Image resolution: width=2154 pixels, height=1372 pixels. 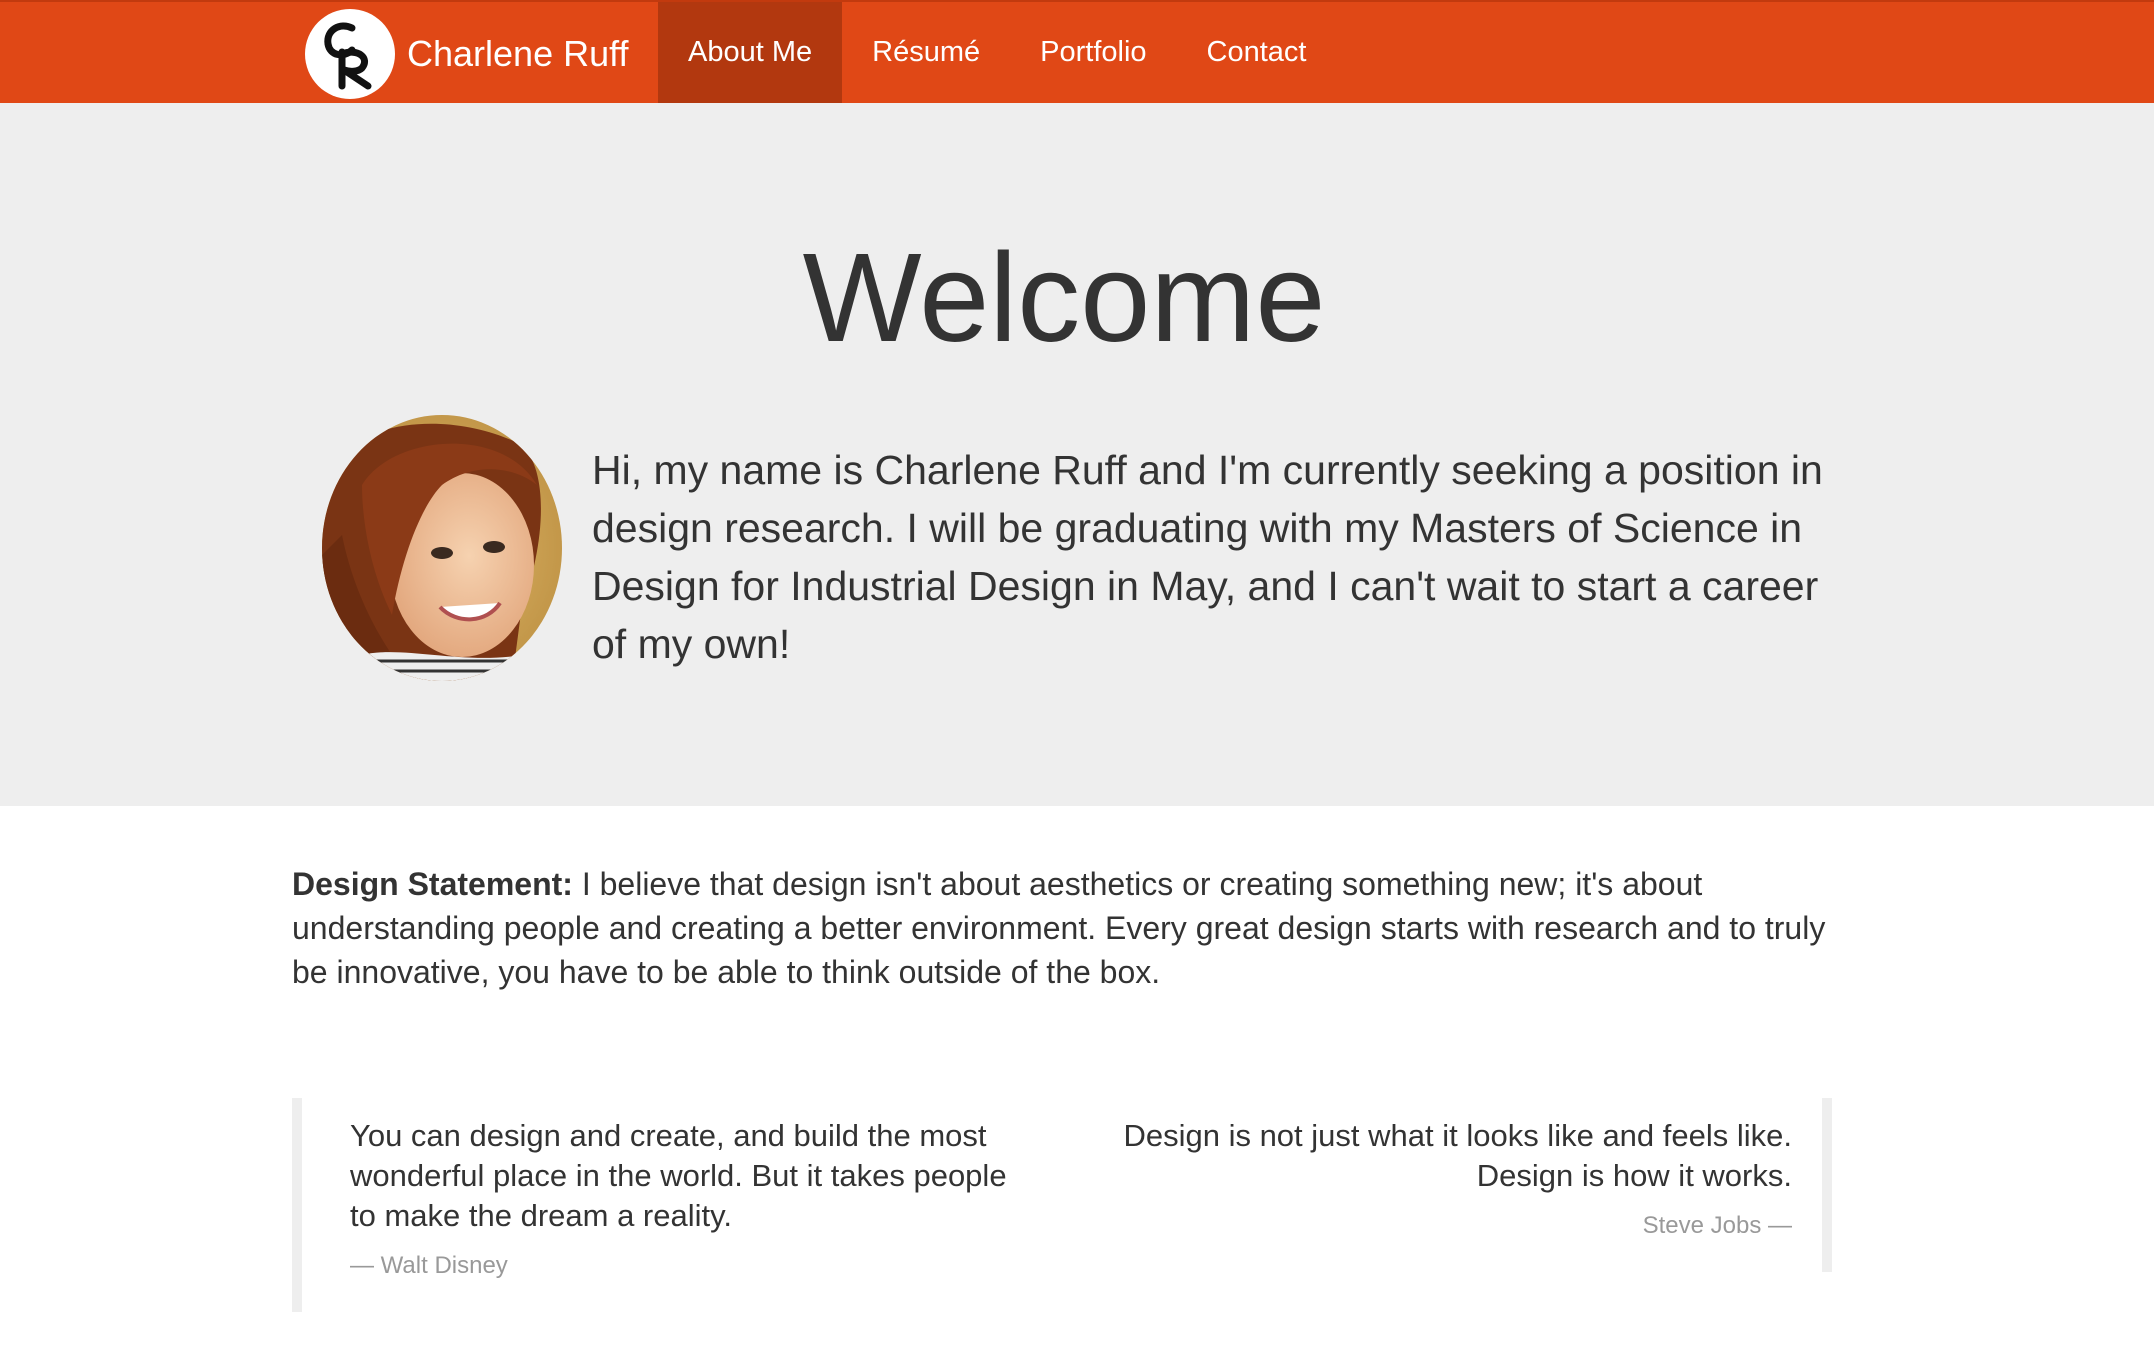 I want to click on nav-menu: About Me Résumé Portfolio Contact, so click(x=997, y=52).